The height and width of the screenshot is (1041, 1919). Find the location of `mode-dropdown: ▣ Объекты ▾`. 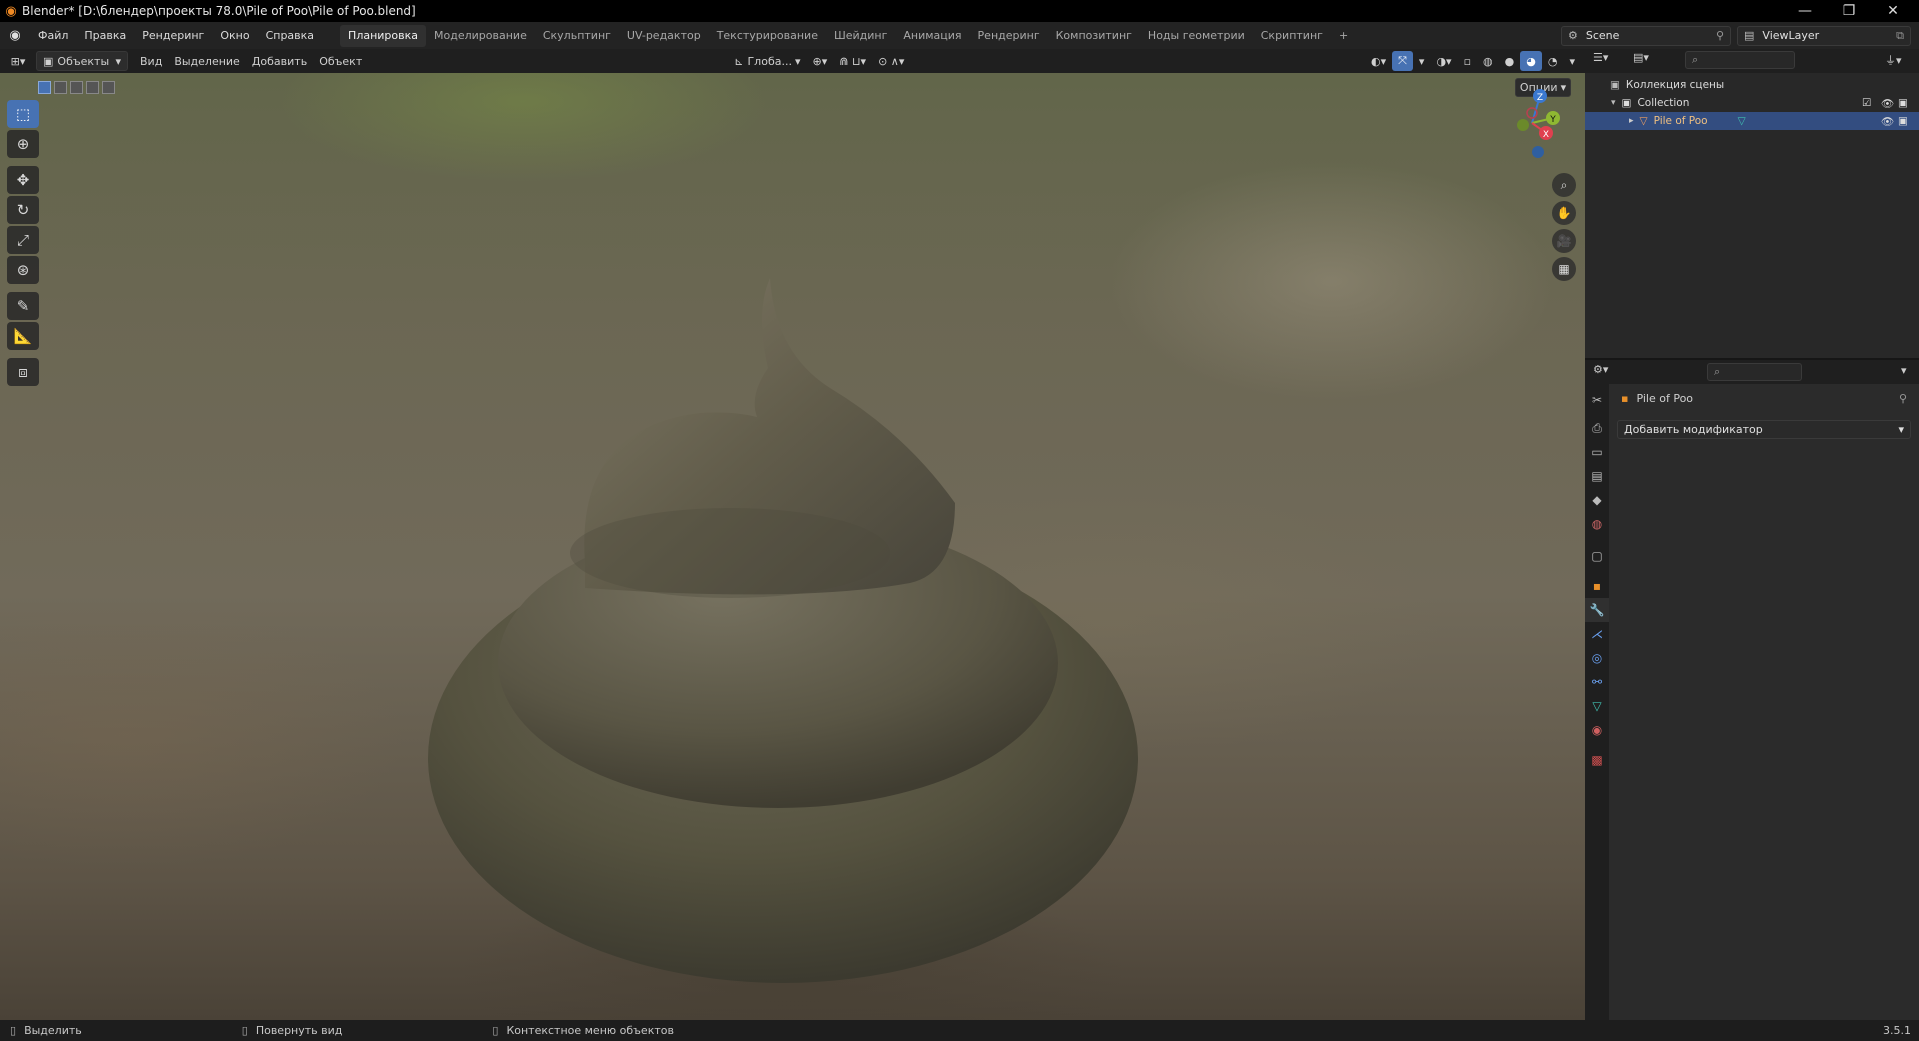

mode-dropdown: ▣ Объекты ▾ is located at coordinates (82, 61).